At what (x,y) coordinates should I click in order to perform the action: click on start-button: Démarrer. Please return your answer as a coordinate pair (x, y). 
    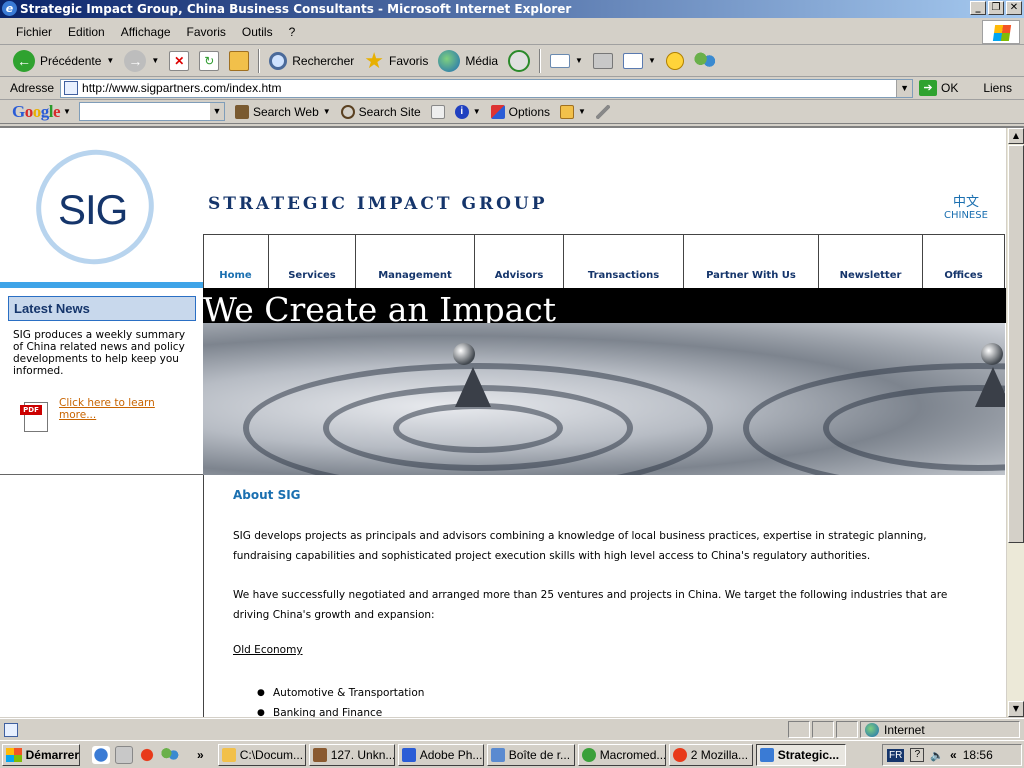
    Looking at the image, I should click on (41, 754).